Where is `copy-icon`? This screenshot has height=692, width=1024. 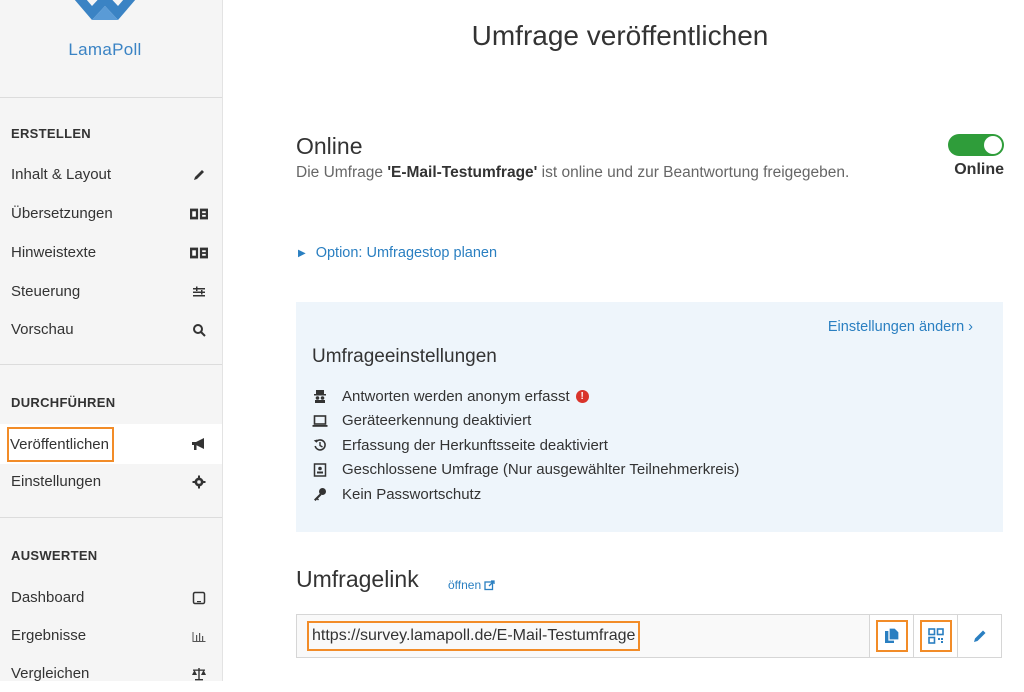 copy-icon is located at coordinates (891, 636).